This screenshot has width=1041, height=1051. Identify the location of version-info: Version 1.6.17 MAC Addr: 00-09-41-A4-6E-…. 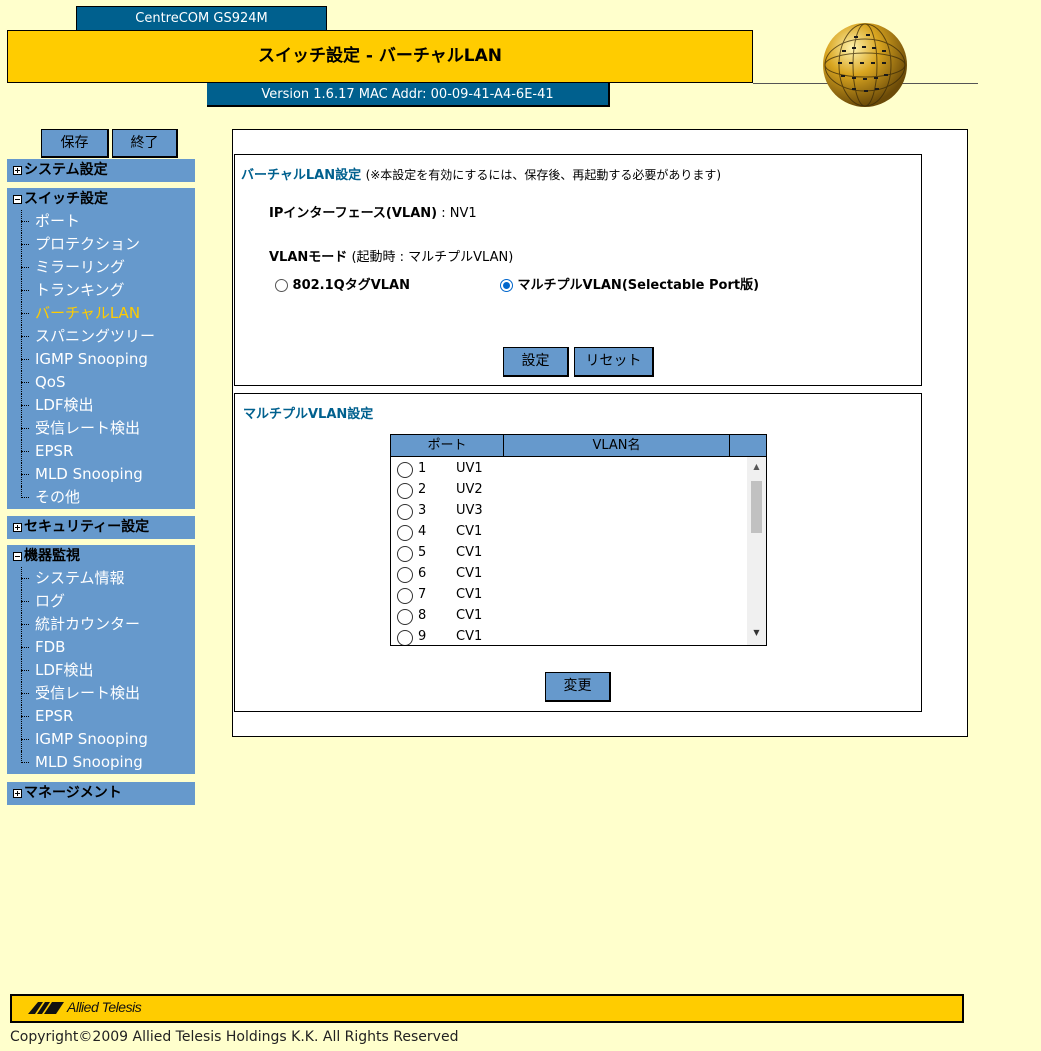
(408, 95).